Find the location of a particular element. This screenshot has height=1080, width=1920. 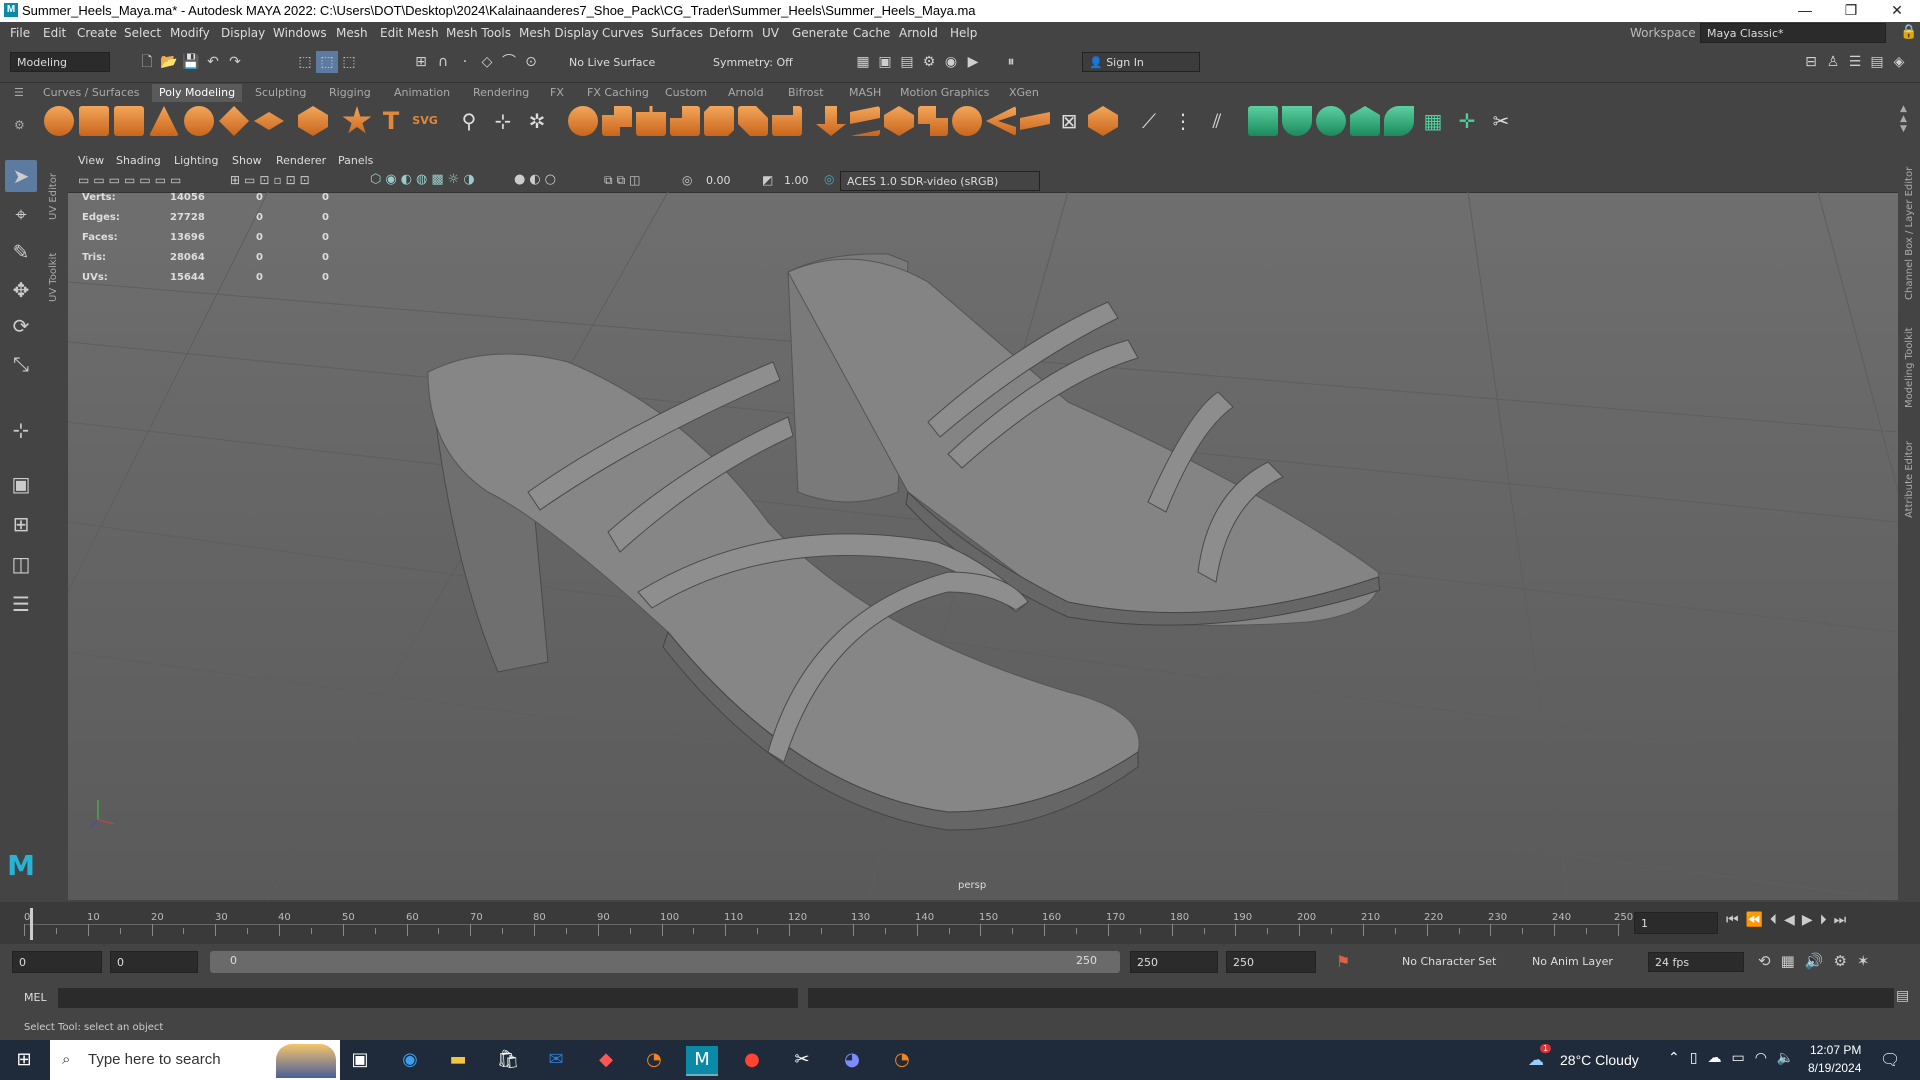

taskbar-search-box: ⌕ Type here to search is located at coordinates (195, 1060).